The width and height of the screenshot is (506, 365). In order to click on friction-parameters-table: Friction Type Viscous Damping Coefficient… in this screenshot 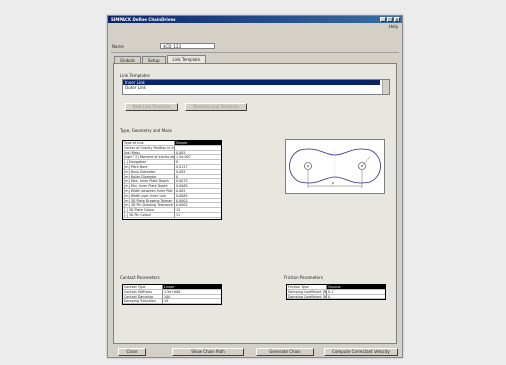, I will do `click(336, 292)`.